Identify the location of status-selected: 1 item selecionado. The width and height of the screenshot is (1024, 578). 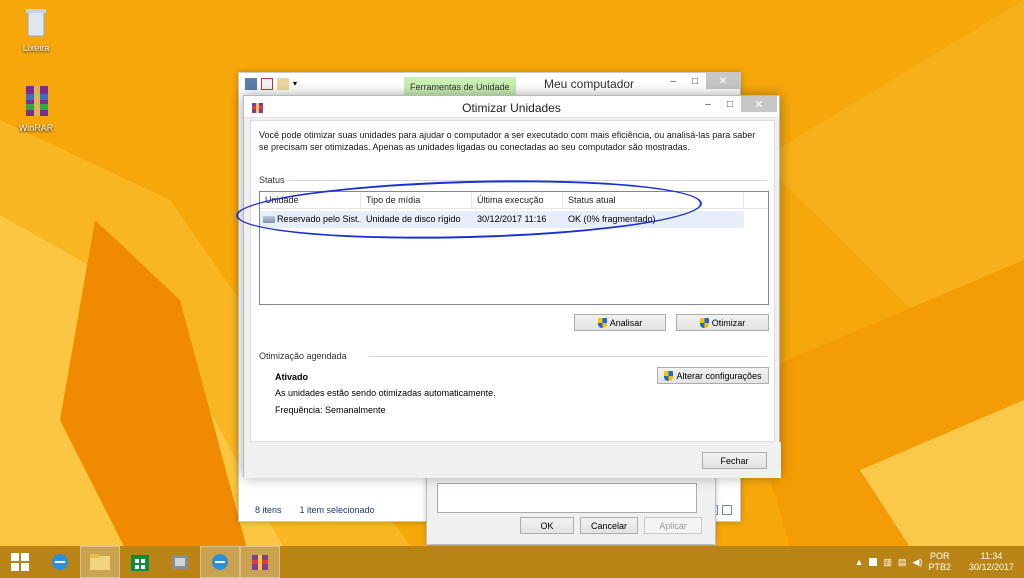
(337, 510).